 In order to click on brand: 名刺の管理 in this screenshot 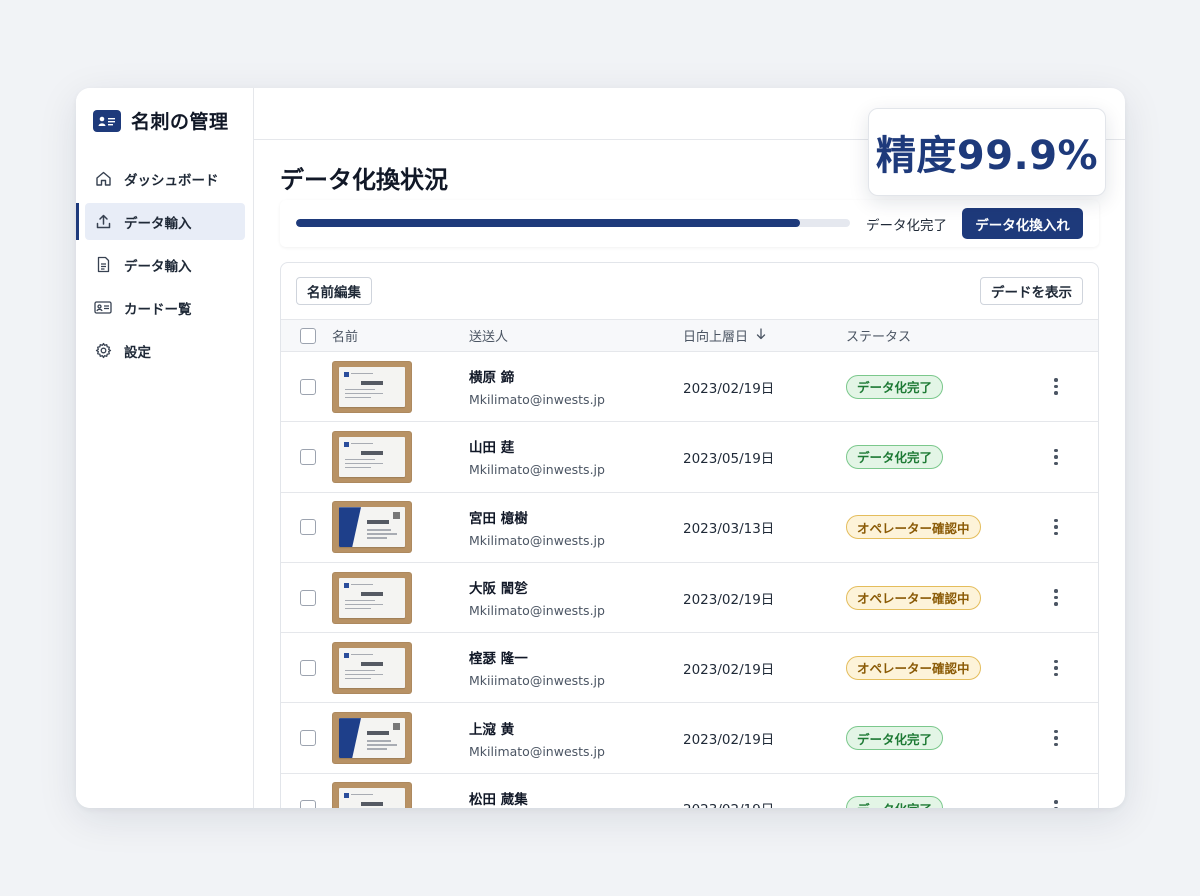, I will do `click(161, 120)`.